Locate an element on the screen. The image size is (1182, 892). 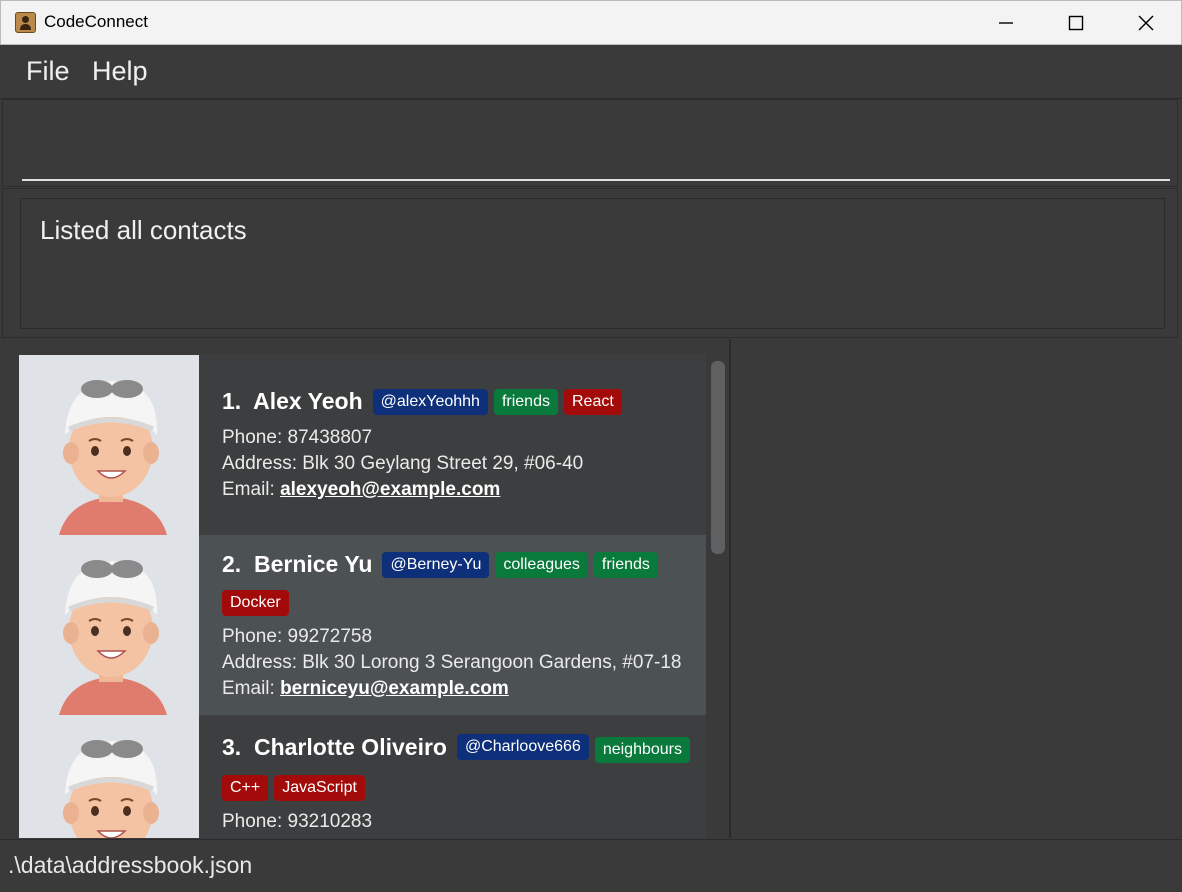
person-index: 1. is located at coordinates (232, 401).